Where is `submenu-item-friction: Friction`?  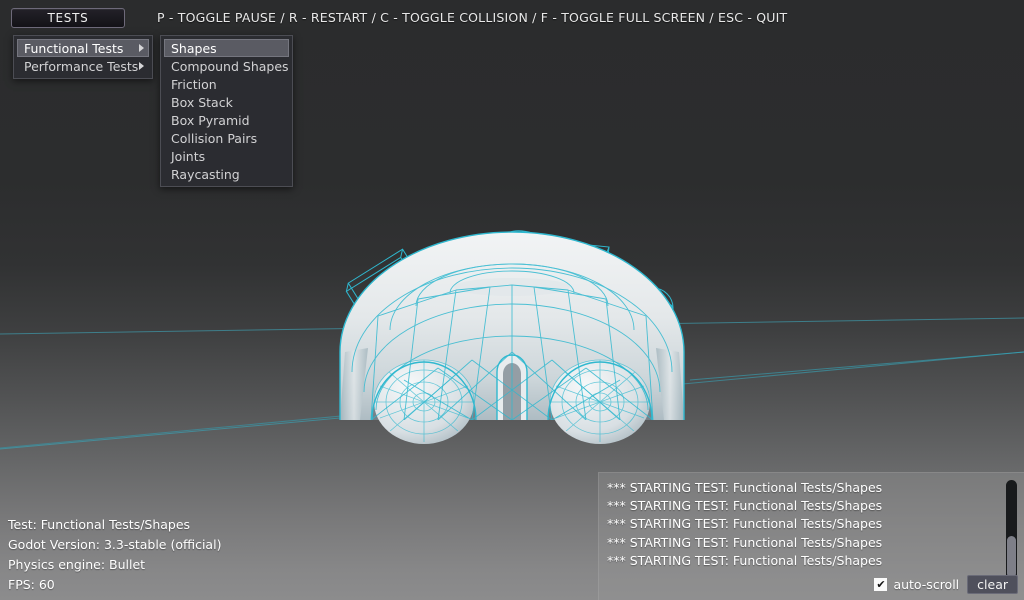
submenu-item-friction: Friction is located at coordinates (226, 84).